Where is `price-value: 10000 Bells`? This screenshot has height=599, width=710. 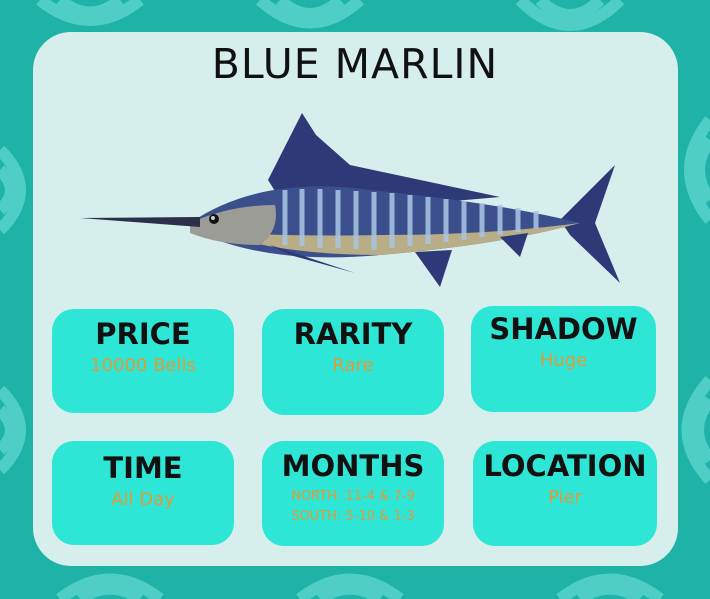 price-value: 10000 Bells is located at coordinates (143, 365).